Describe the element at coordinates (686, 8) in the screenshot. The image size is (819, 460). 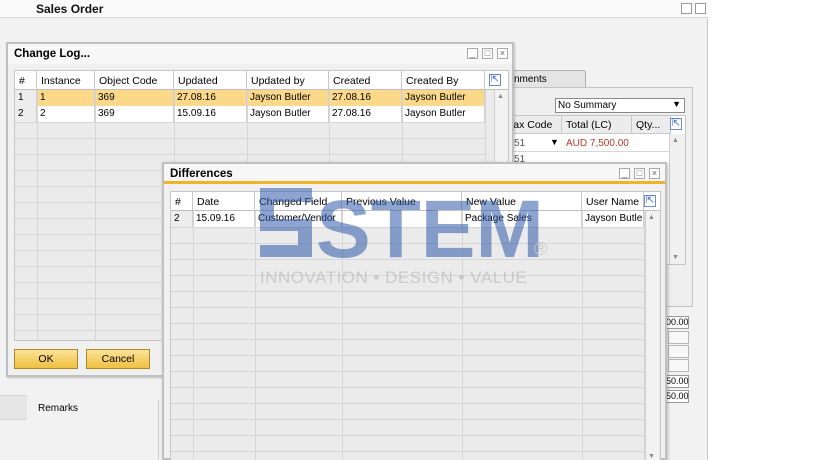
I see `minimize-icon` at that location.